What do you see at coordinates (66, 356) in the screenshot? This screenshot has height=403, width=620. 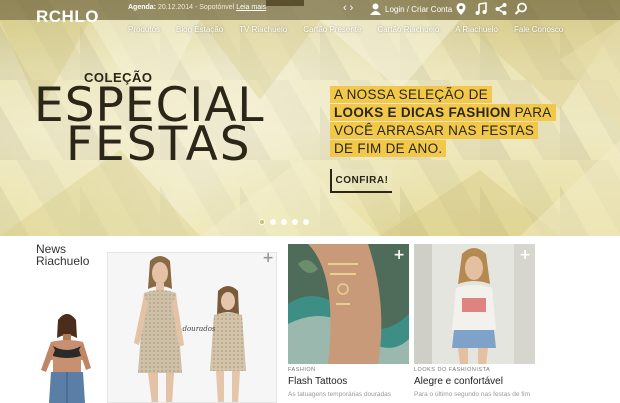 I see `model-photo` at bounding box center [66, 356].